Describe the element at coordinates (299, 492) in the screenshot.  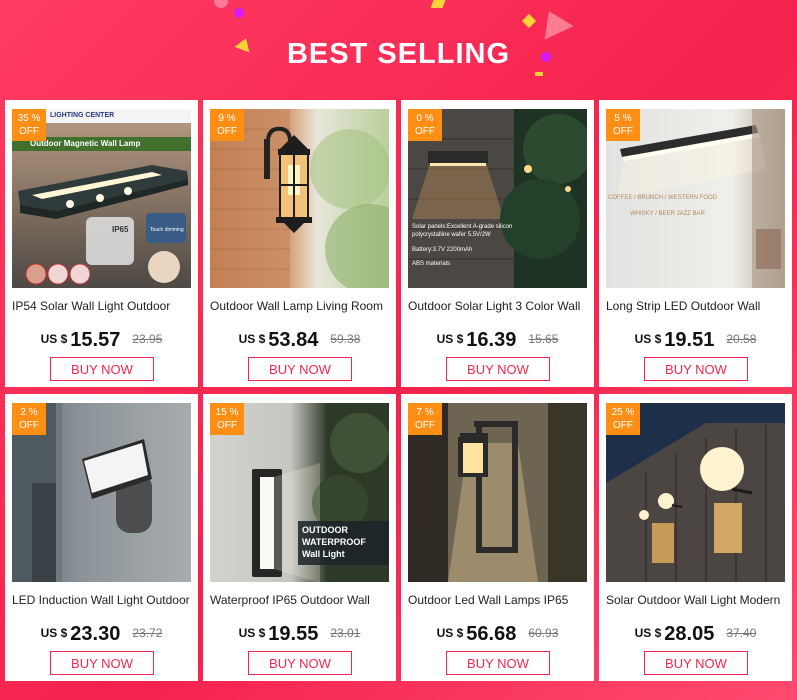
I see `product-image: OUTDOOR WATERPROOF Wall Light 15 % OFF` at that location.